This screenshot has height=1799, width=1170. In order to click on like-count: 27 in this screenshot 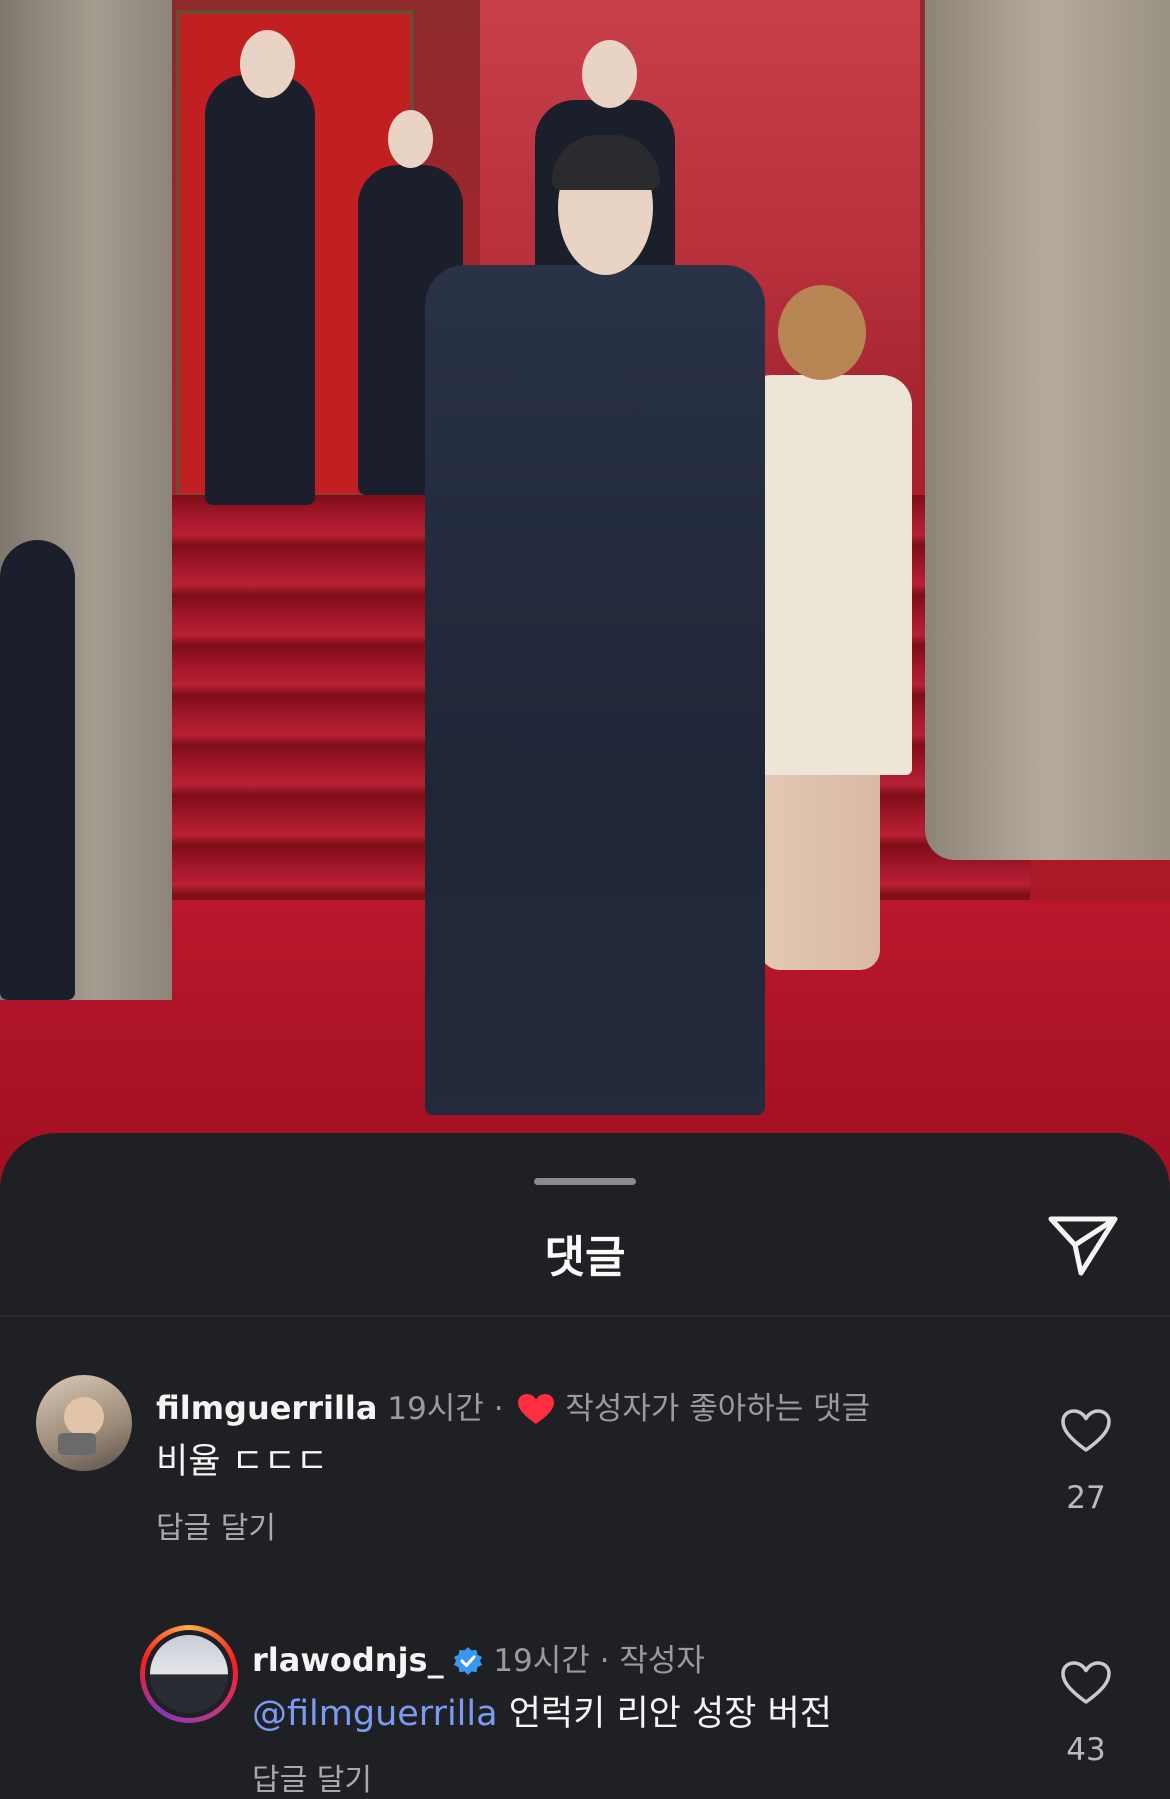, I will do `click(1086, 1498)`.